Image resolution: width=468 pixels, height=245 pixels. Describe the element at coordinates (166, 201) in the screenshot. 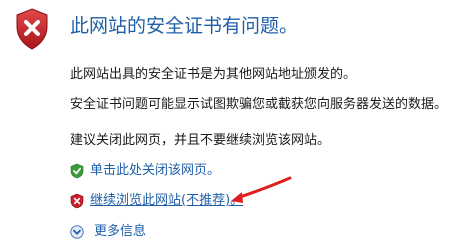

I see `continue-site-link: 继续浏览此网站(不推荐)。` at that location.